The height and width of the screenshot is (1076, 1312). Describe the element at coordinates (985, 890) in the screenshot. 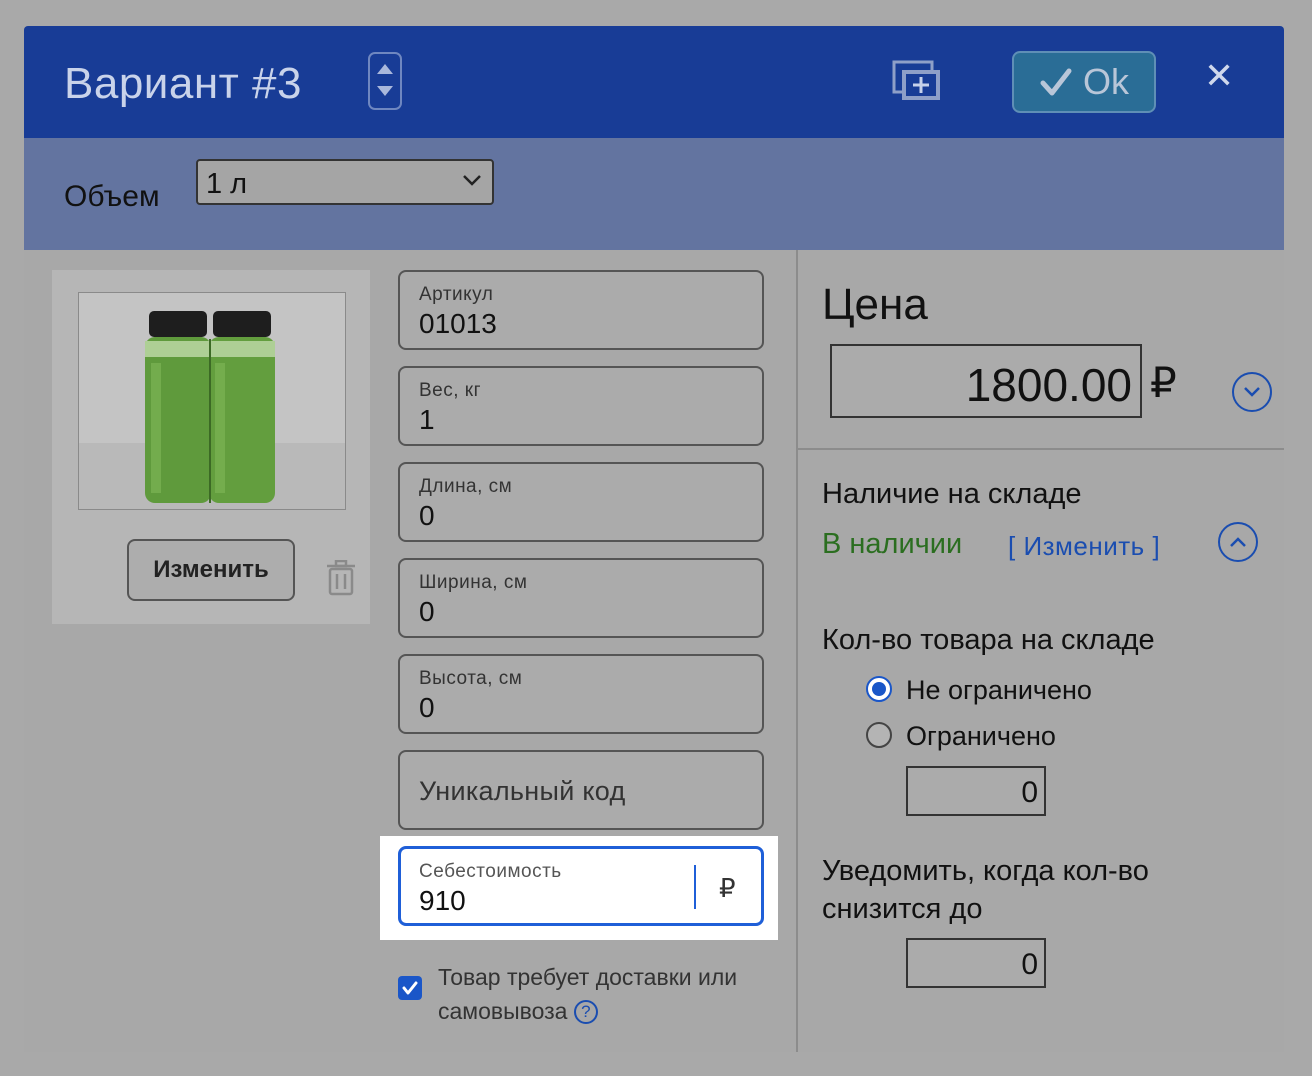

I see `notify-title: Уведомить, когда кол-во снизится до` at that location.